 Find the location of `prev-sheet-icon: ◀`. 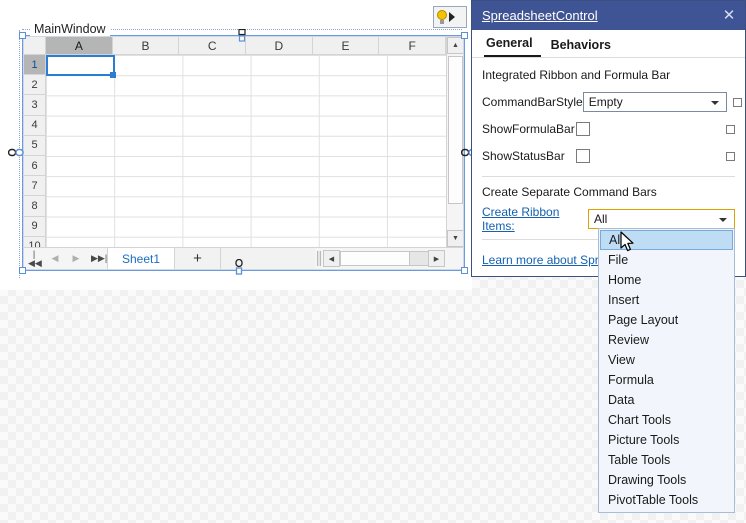

prev-sheet-icon: ◀ is located at coordinates (55, 258).